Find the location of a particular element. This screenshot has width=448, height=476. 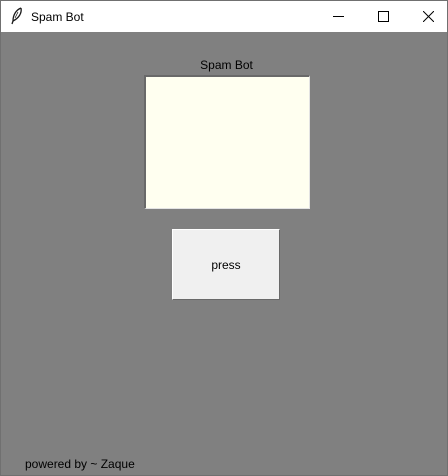

maximize-icon is located at coordinates (383, 16).